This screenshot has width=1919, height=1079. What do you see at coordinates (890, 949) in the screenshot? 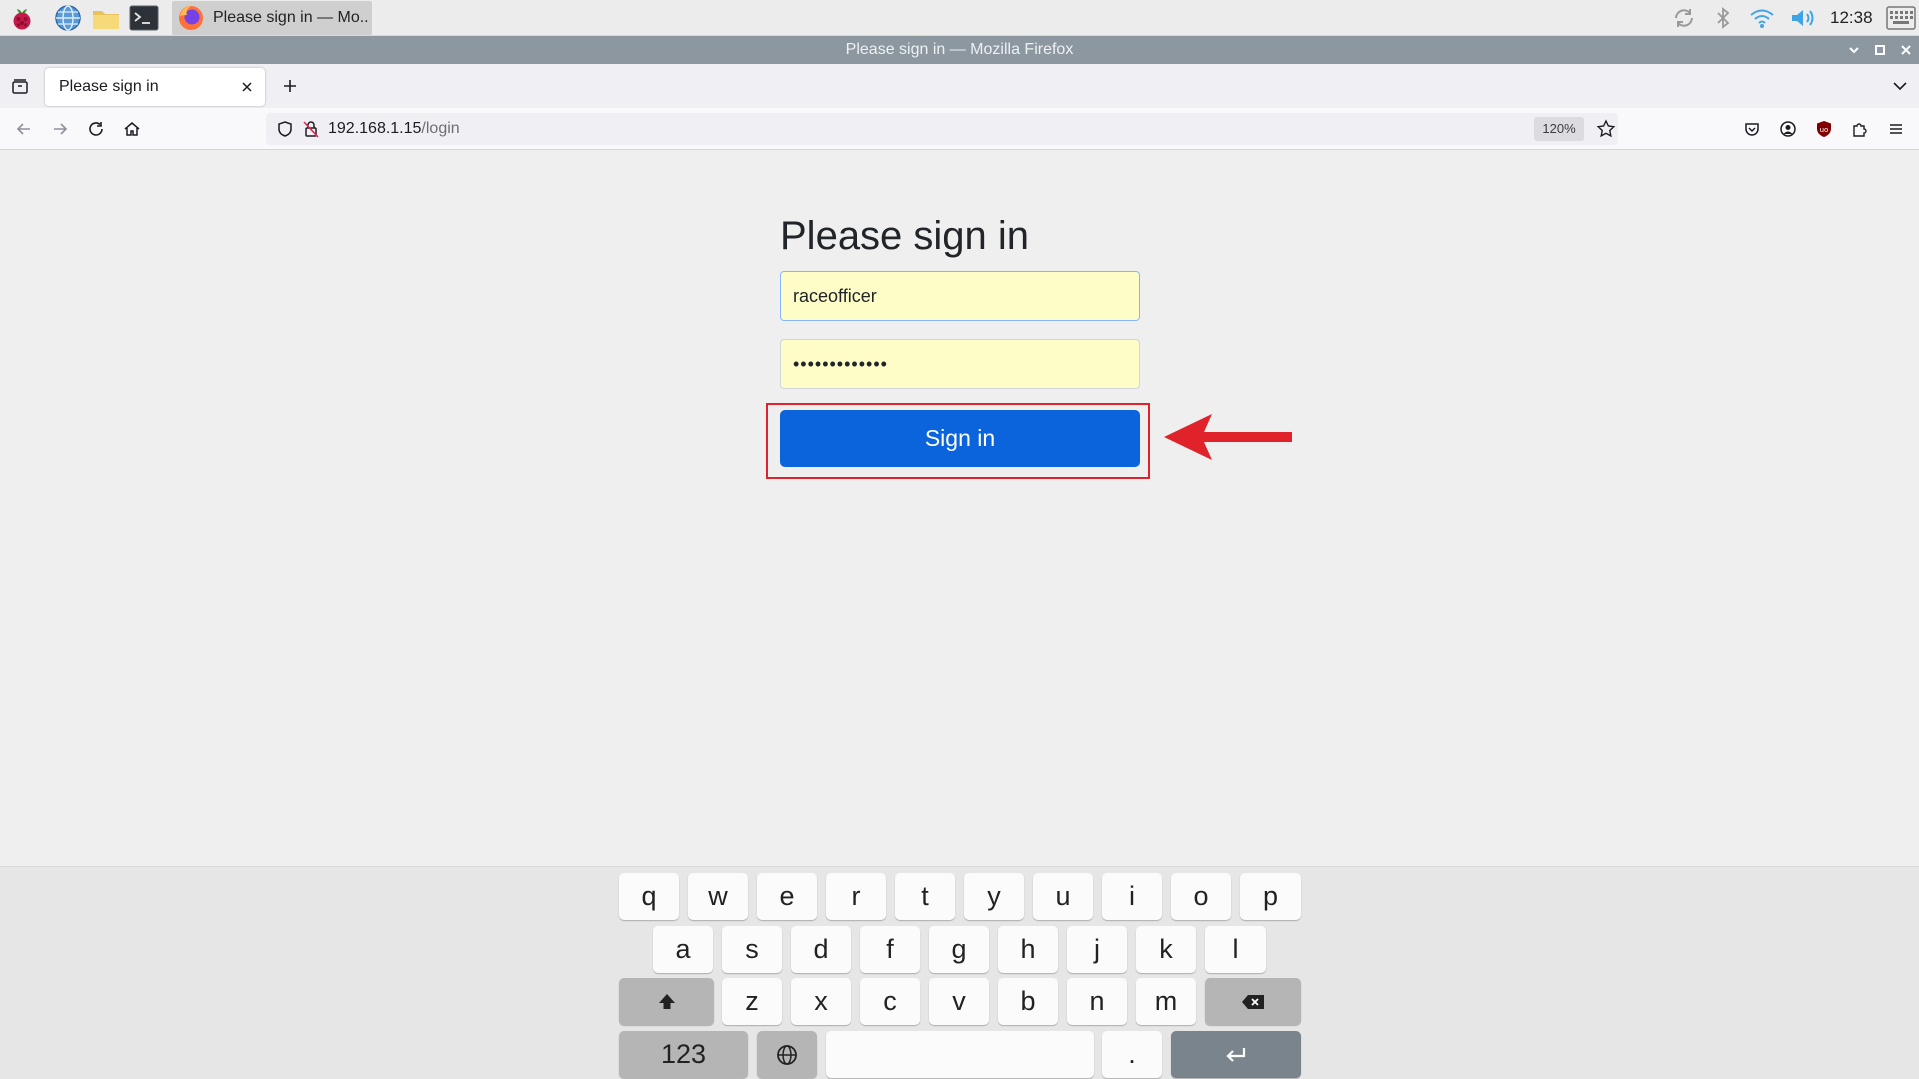
I see `key-f: f` at bounding box center [890, 949].